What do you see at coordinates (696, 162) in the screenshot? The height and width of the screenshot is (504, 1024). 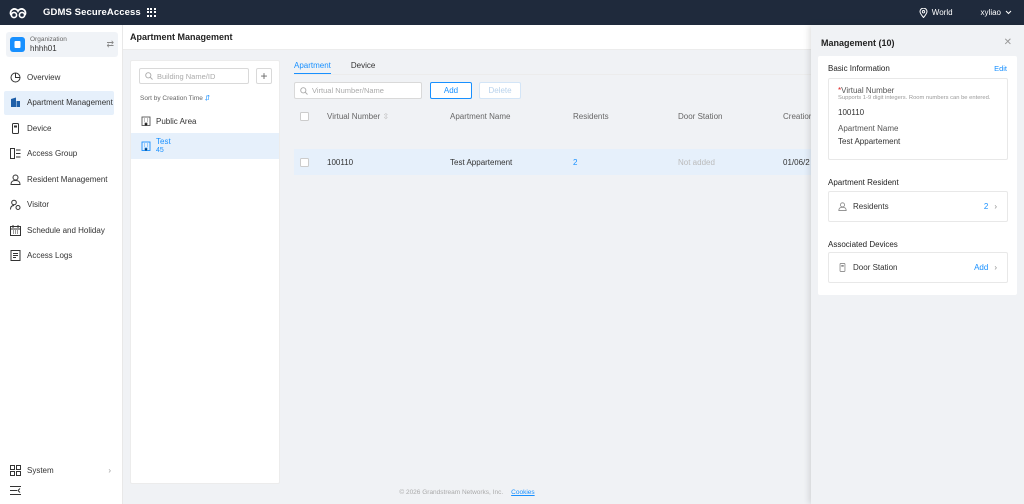 I see `cell-door-station: Not added` at bounding box center [696, 162].